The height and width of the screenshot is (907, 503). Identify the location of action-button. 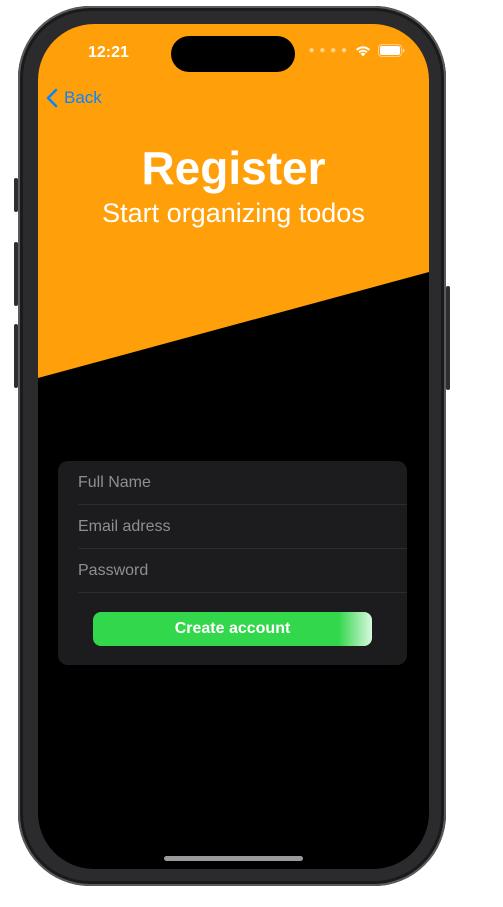
(16, 195).